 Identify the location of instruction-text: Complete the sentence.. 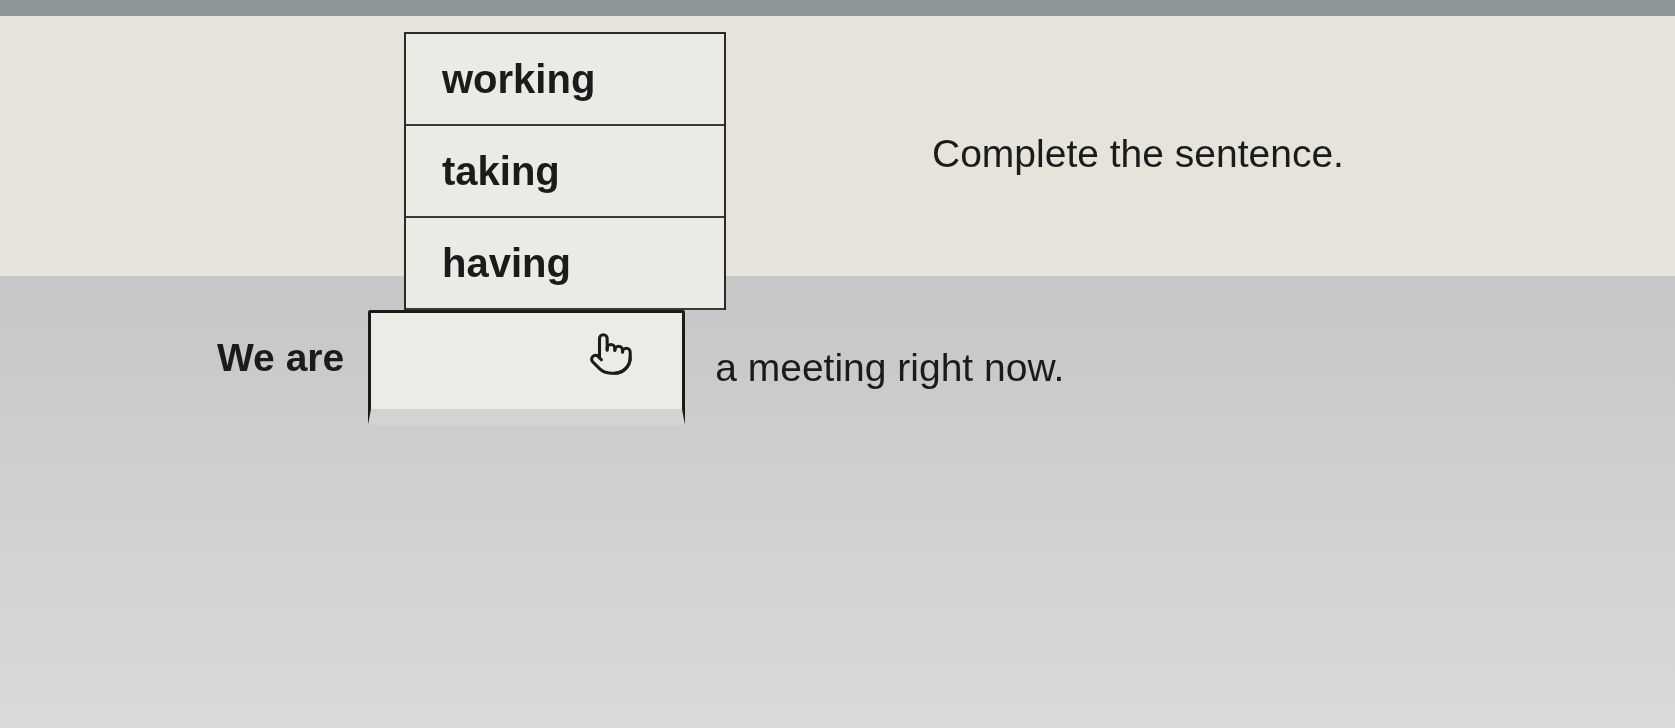
(1138, 153).